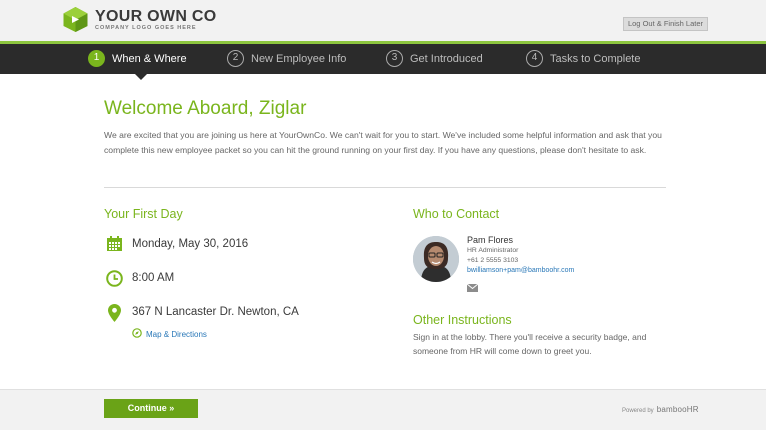  I want to click on bamboohr-logo: bambooHR, so click(677, 409).